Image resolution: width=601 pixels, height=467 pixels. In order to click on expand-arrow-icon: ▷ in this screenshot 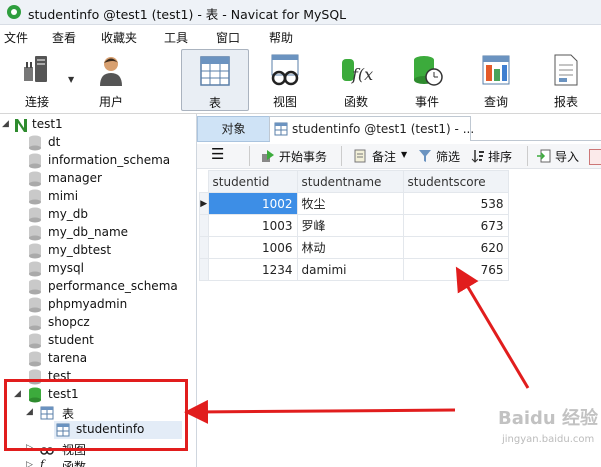, I will do `click(29, 463)`.